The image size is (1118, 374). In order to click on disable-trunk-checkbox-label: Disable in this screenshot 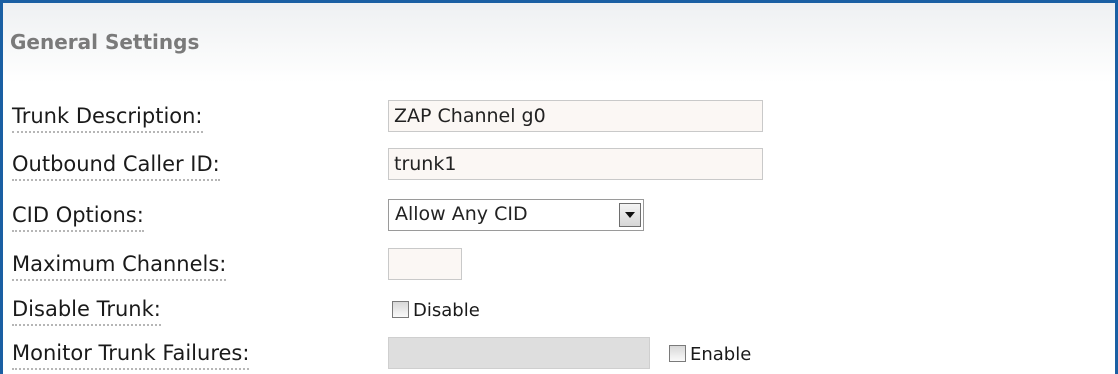, I will do `click(446, 310)`.